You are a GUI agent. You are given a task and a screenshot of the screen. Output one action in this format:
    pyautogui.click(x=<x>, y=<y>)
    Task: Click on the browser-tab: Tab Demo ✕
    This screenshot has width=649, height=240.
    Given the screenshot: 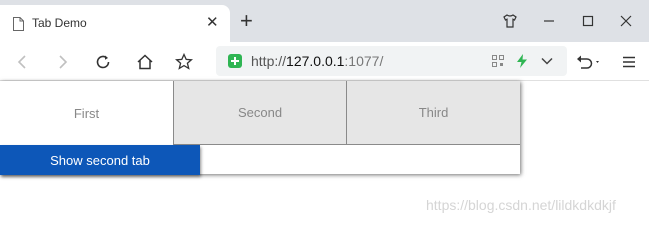 What is the action you would take?
    pyautogui.click(x=115, y=23)
    